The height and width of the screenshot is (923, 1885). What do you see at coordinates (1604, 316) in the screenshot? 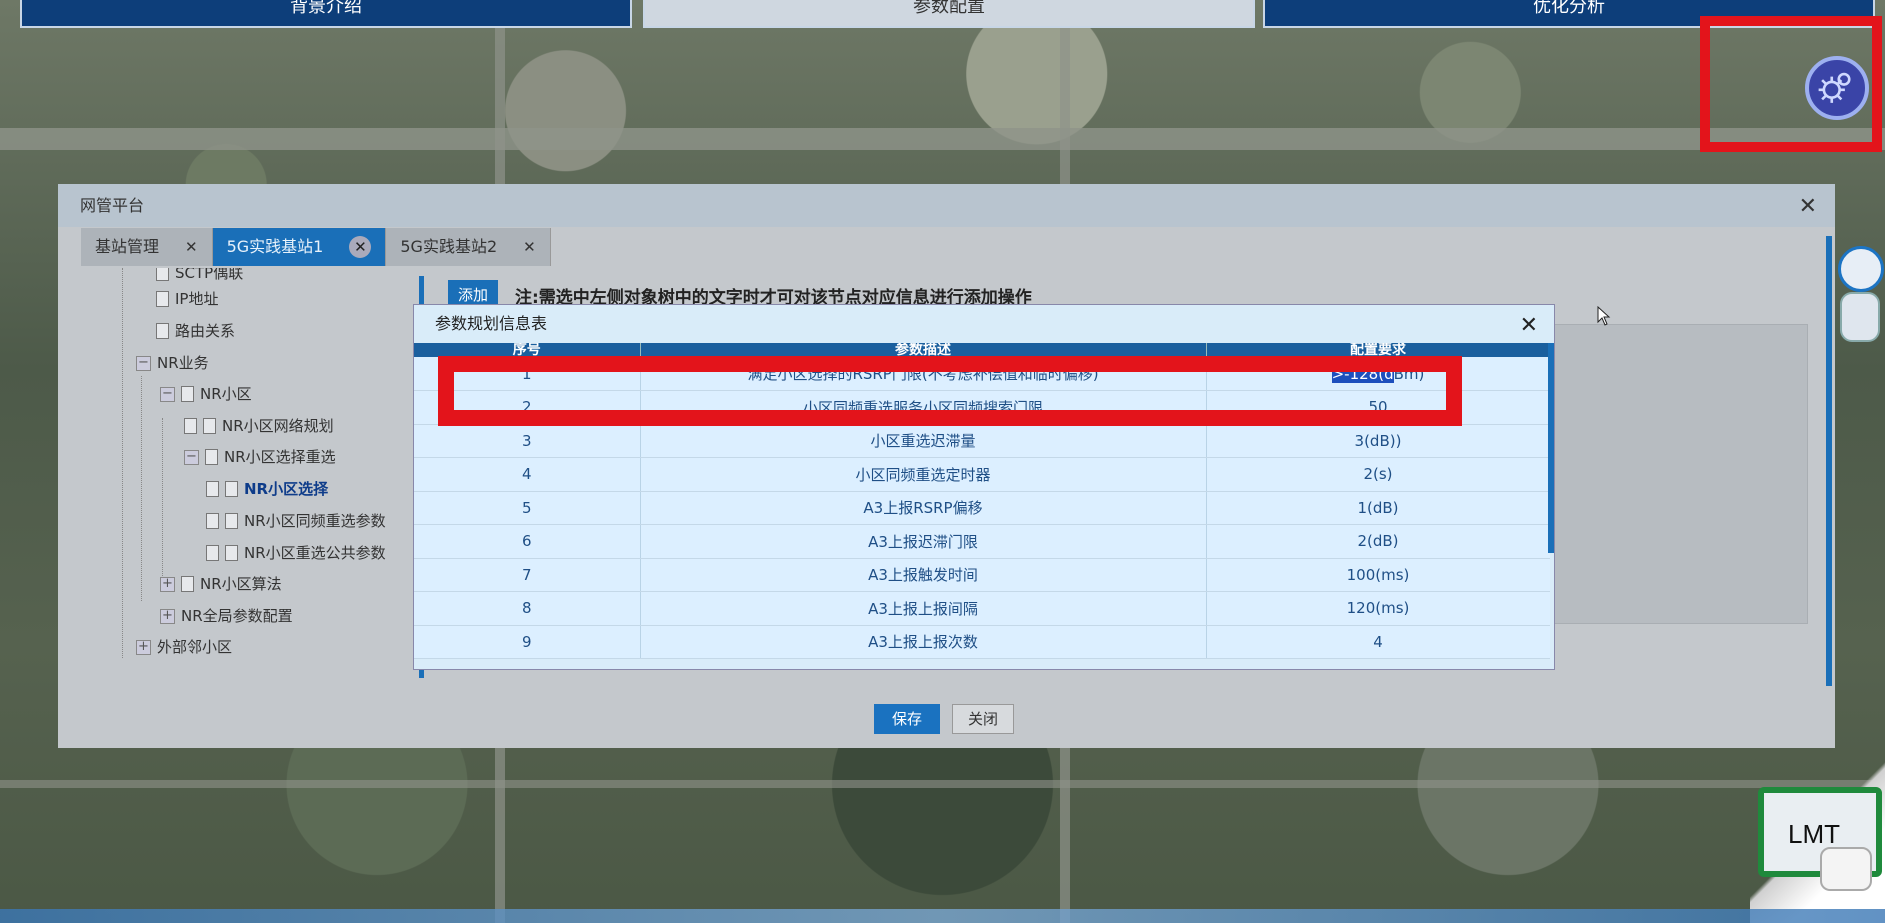
I see `mouse-cursor-icon` at bounding box center [1604, 316].